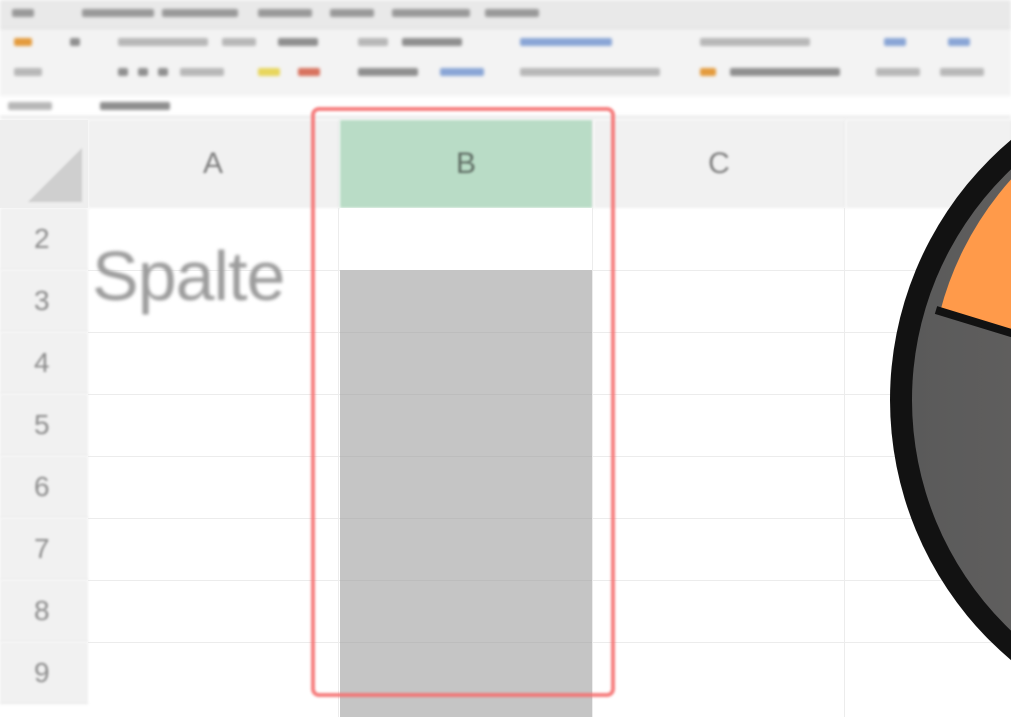 This screenshot has height=717, width=1011. What do you see at coordinates (309, 72) in the screenshot?
I see `font-color-button` at bounding box center [309, 72].